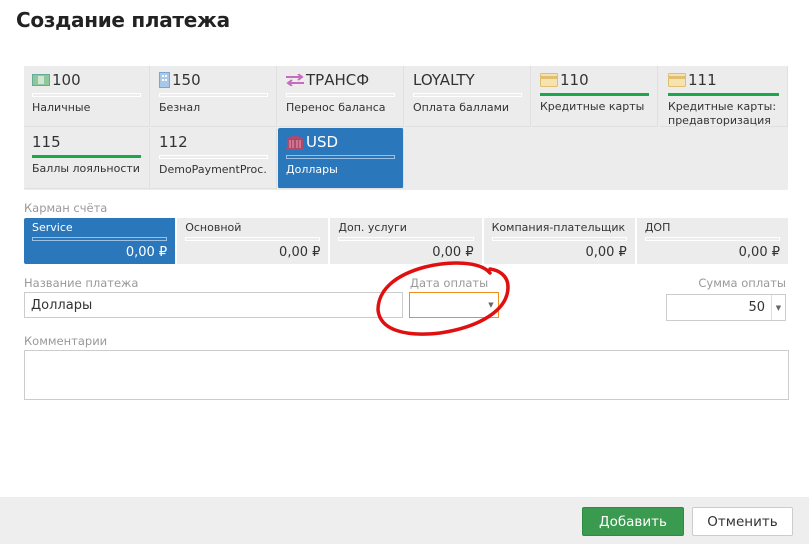 The height and width of the screenshot is (544, 809). Describe the element at coordinates (66, 341) in the screenshot. I see `comment-label: Комментарии` at that location.